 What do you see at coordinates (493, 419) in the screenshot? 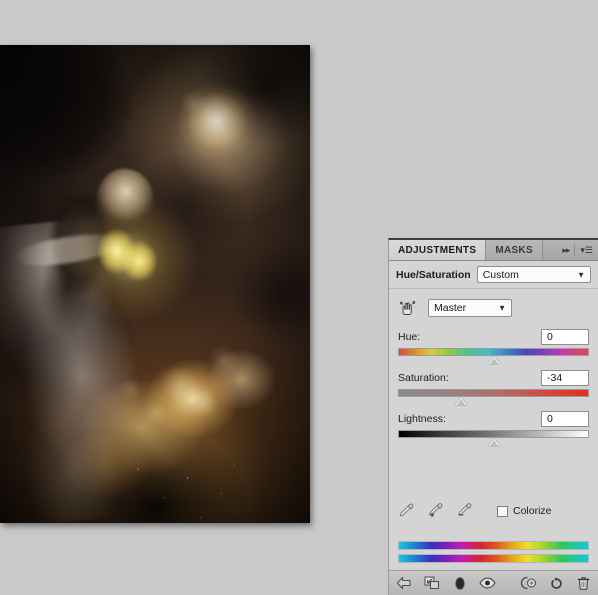
I see `lightness-slider-header: Lightness: 0` at bounding box center [493, 419].